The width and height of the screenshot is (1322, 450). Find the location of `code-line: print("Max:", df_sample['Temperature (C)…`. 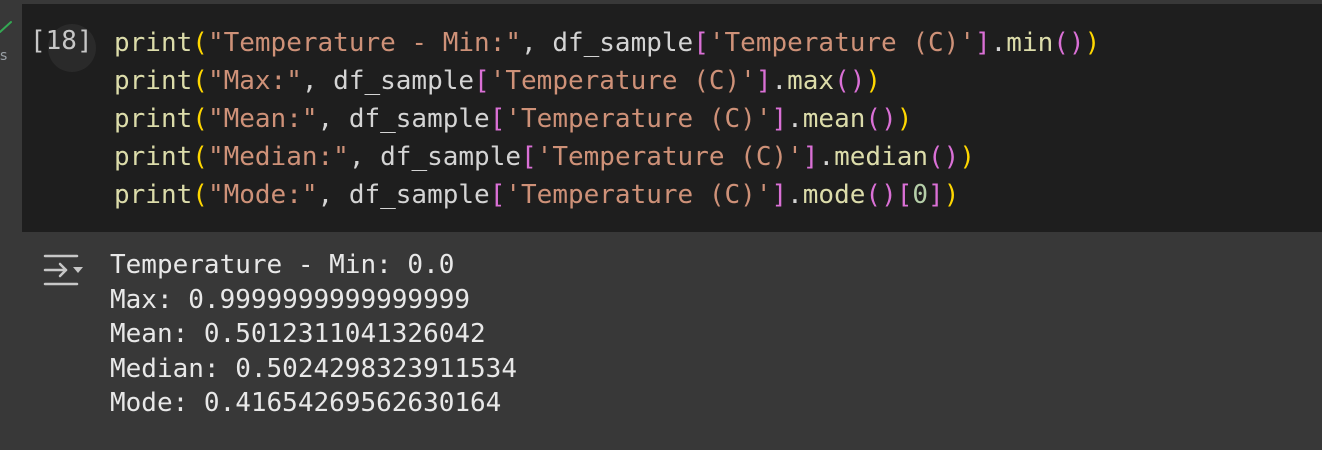

code-line: print("Max:", df_sample['Temperature (C)… is located at coordinates (607, 81).